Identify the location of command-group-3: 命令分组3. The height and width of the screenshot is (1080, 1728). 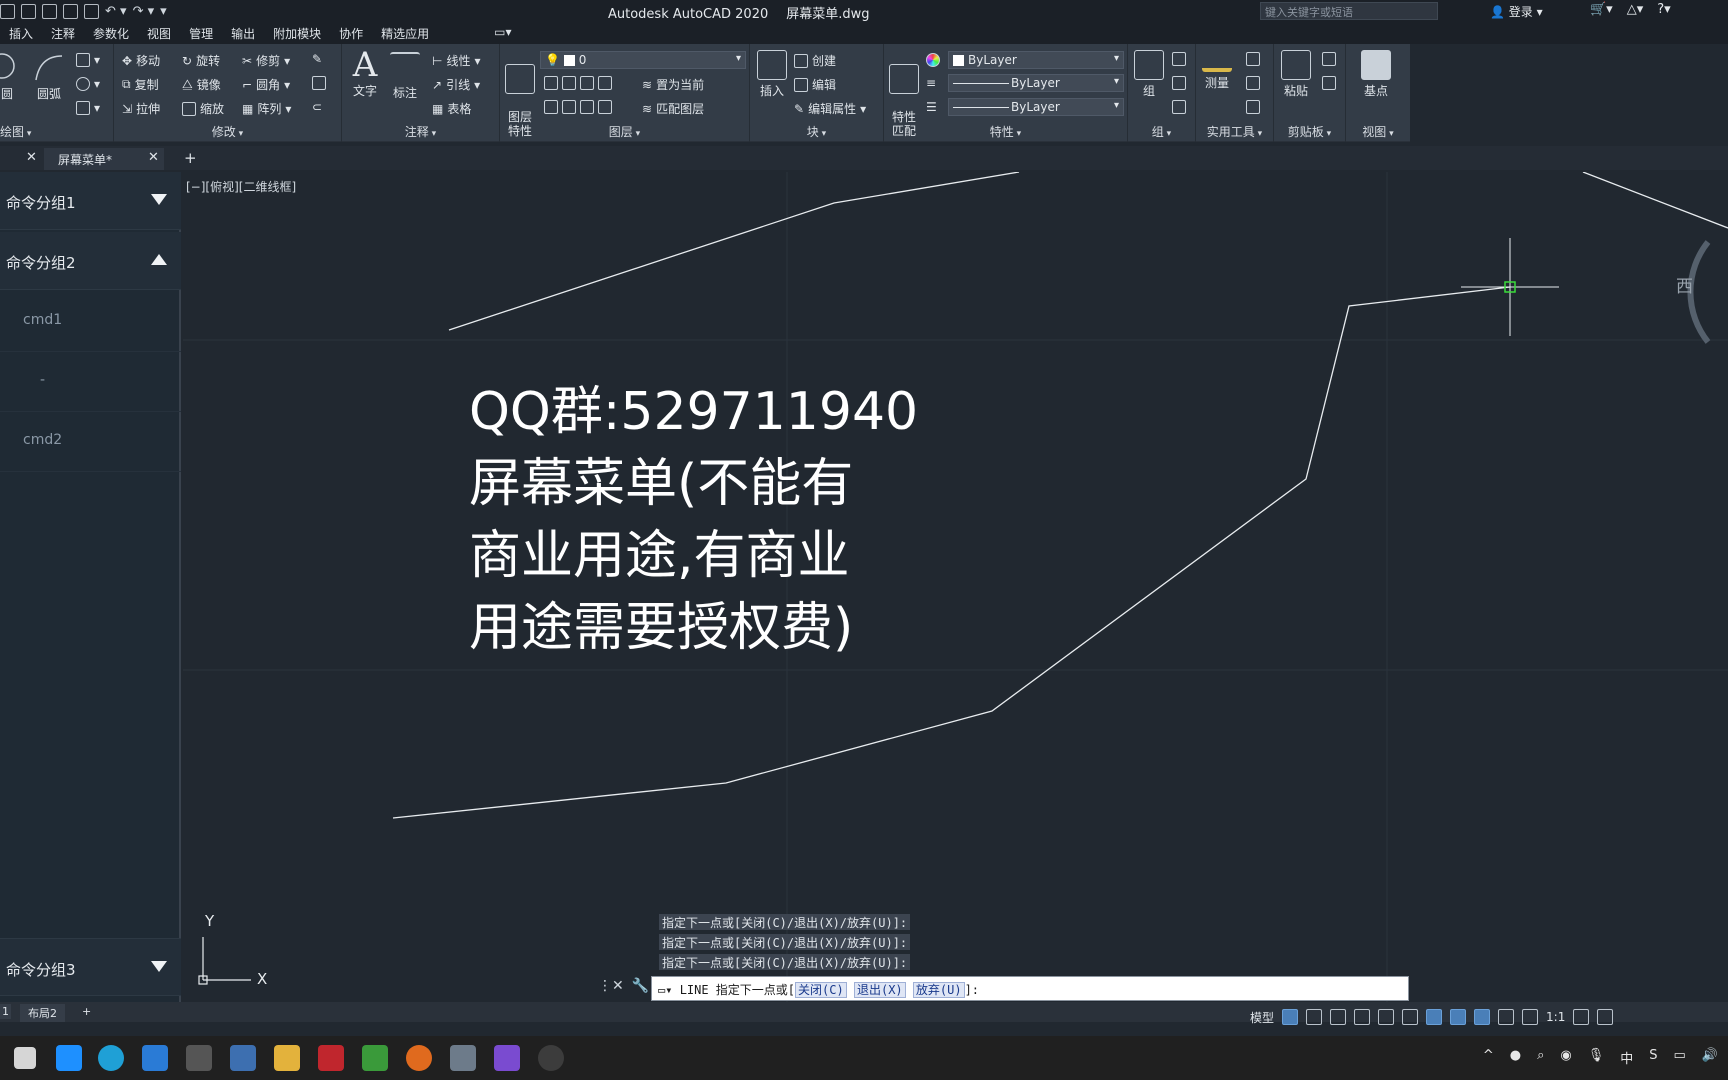
(90, 967).